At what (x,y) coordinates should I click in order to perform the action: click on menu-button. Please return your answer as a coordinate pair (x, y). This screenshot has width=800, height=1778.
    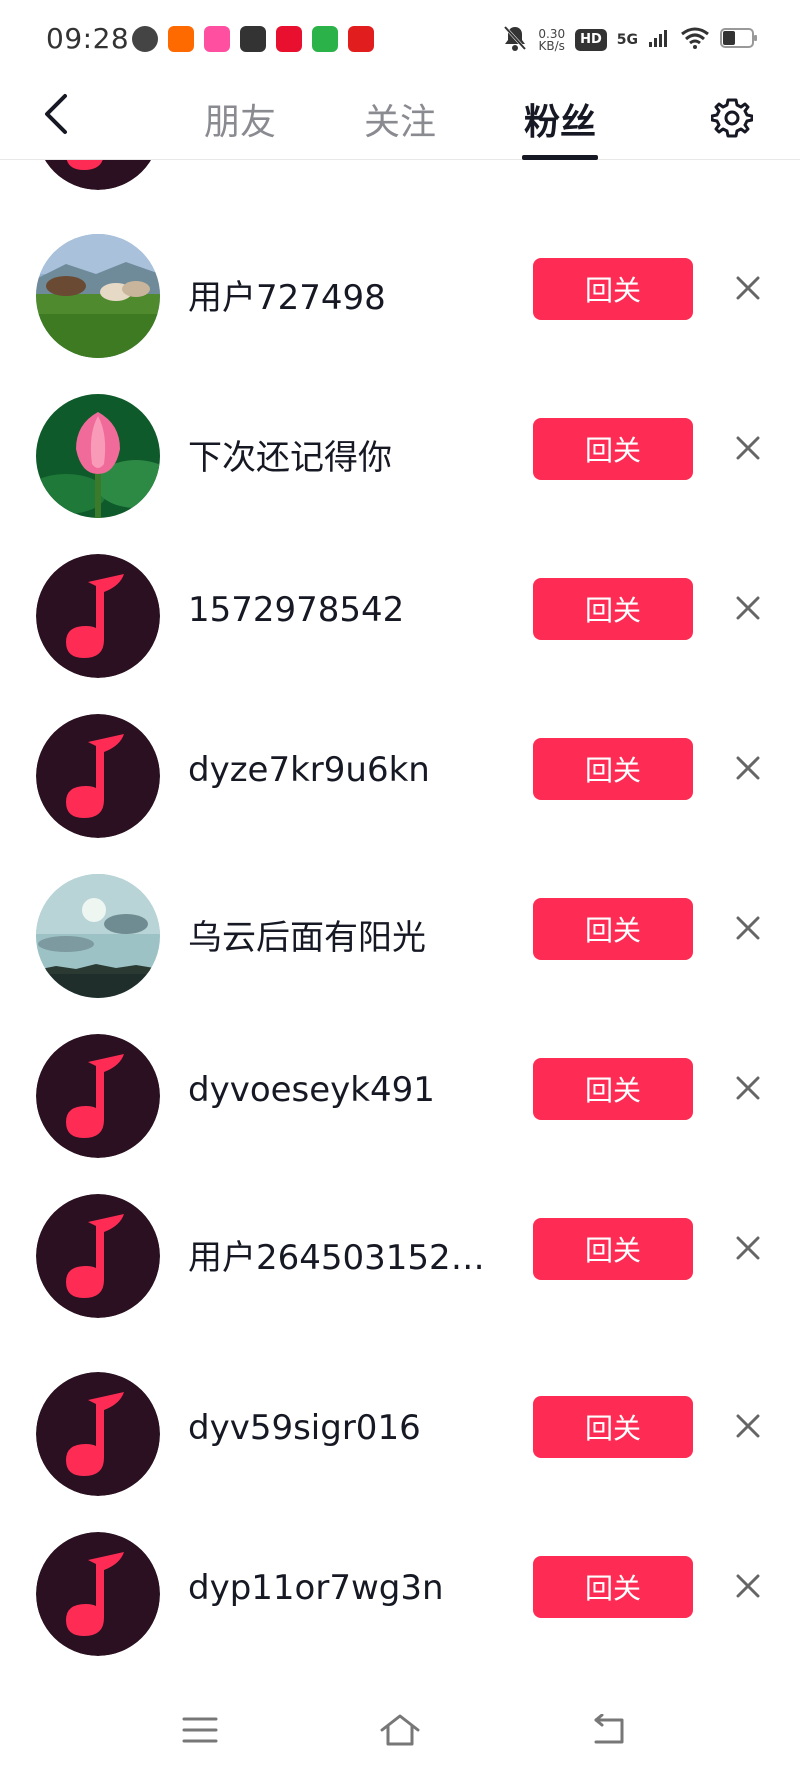
    Looking at the image, I should click on (200, 1730).